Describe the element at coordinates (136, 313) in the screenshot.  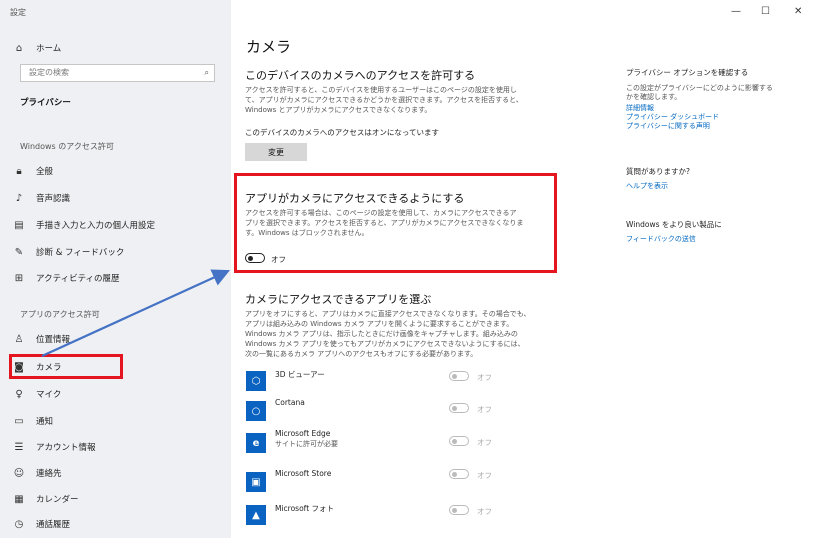
I see `annotation-arrow` at that location.